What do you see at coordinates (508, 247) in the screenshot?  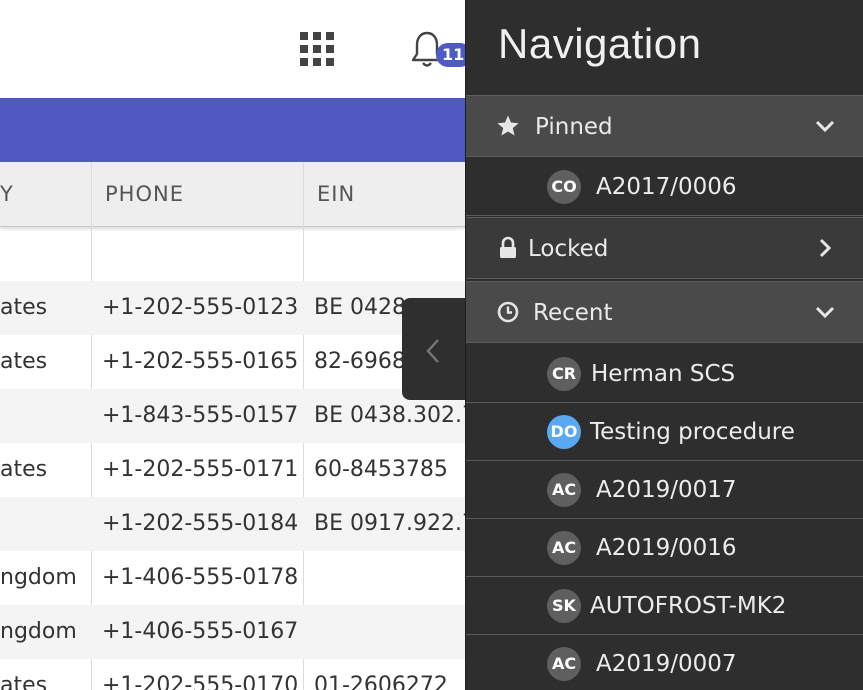 I see `lock-icon` at bounding box center [508, 247].